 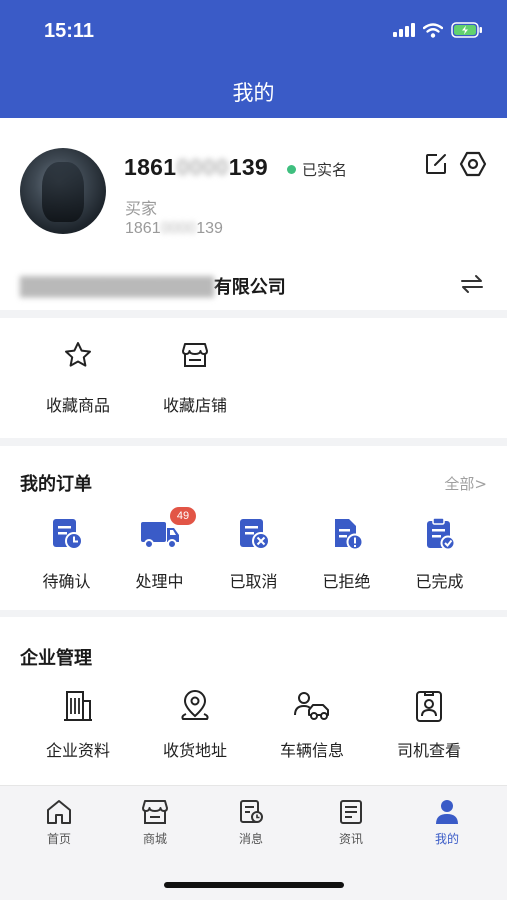 I want to click on message-icon, so click(x=251, y=811).